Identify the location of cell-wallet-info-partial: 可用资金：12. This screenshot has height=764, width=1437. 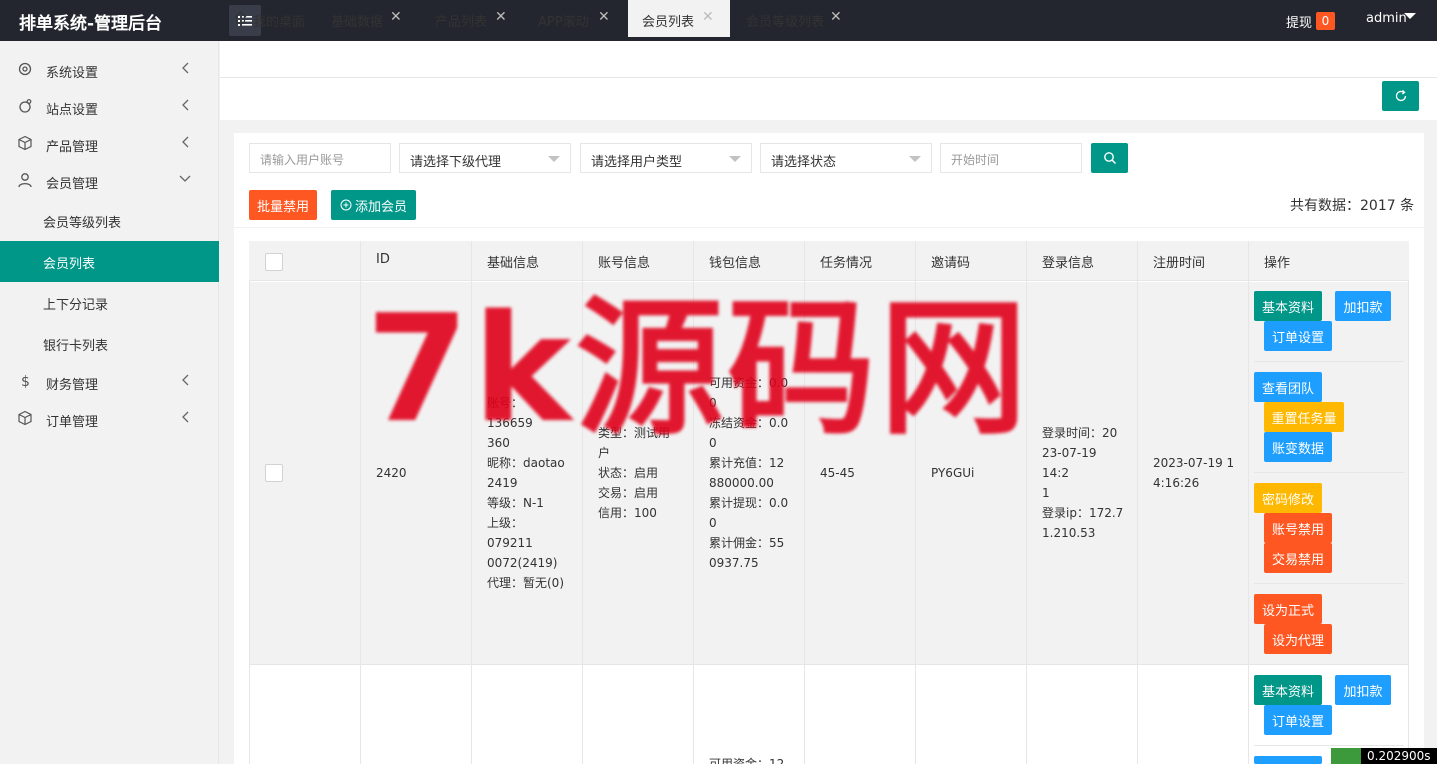
(747, 760).